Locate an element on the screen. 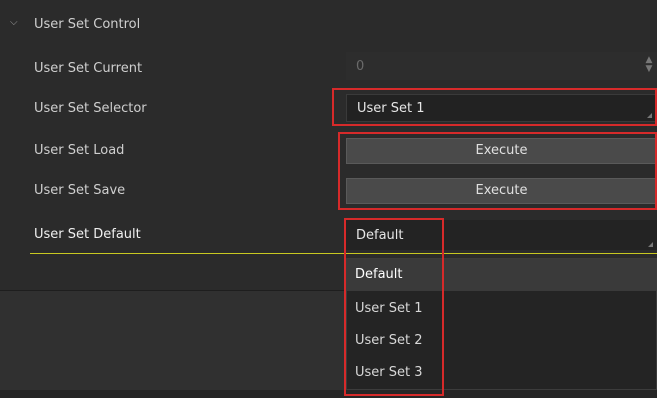 The image size is (657, 398). user-set-load-execute-button: Execute is located at coordinates (501, 151).